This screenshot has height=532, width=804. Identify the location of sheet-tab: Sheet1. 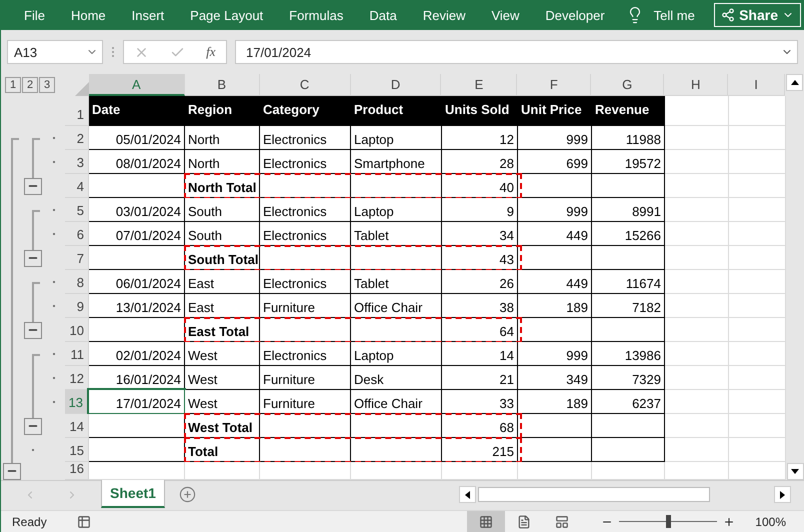
(133, 494).